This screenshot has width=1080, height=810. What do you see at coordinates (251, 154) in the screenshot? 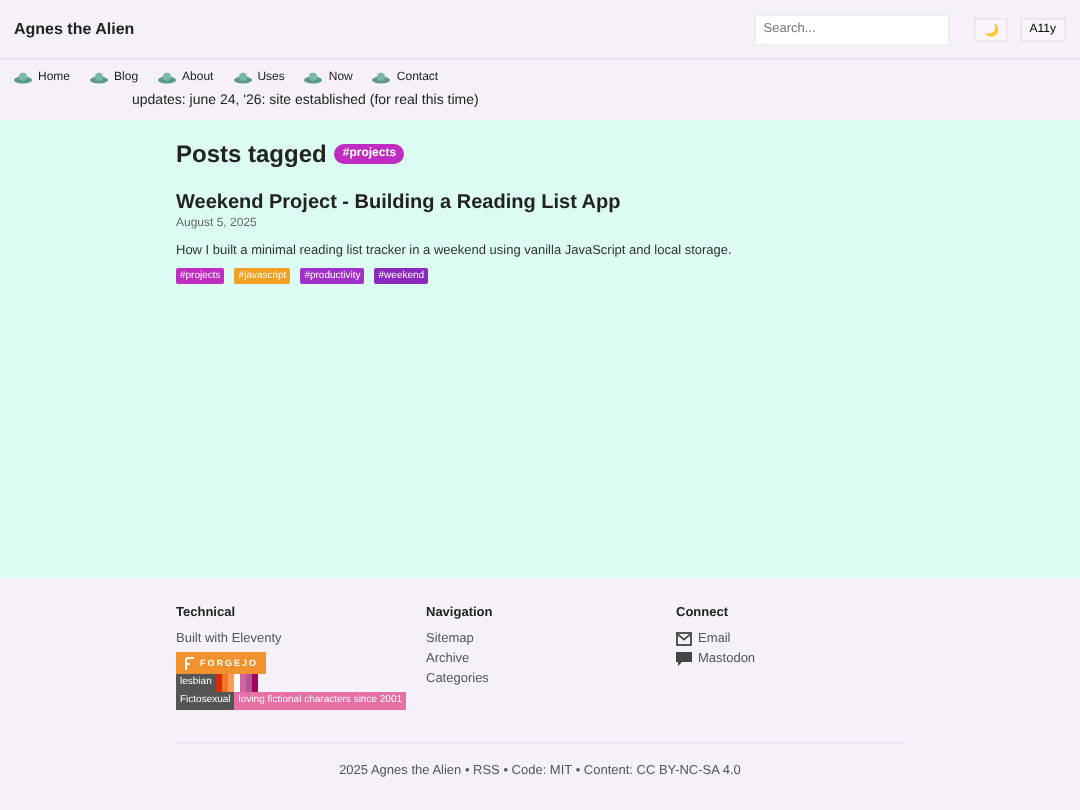
I see `page-heading: Posts tagged` at bounding box center [251, 154].